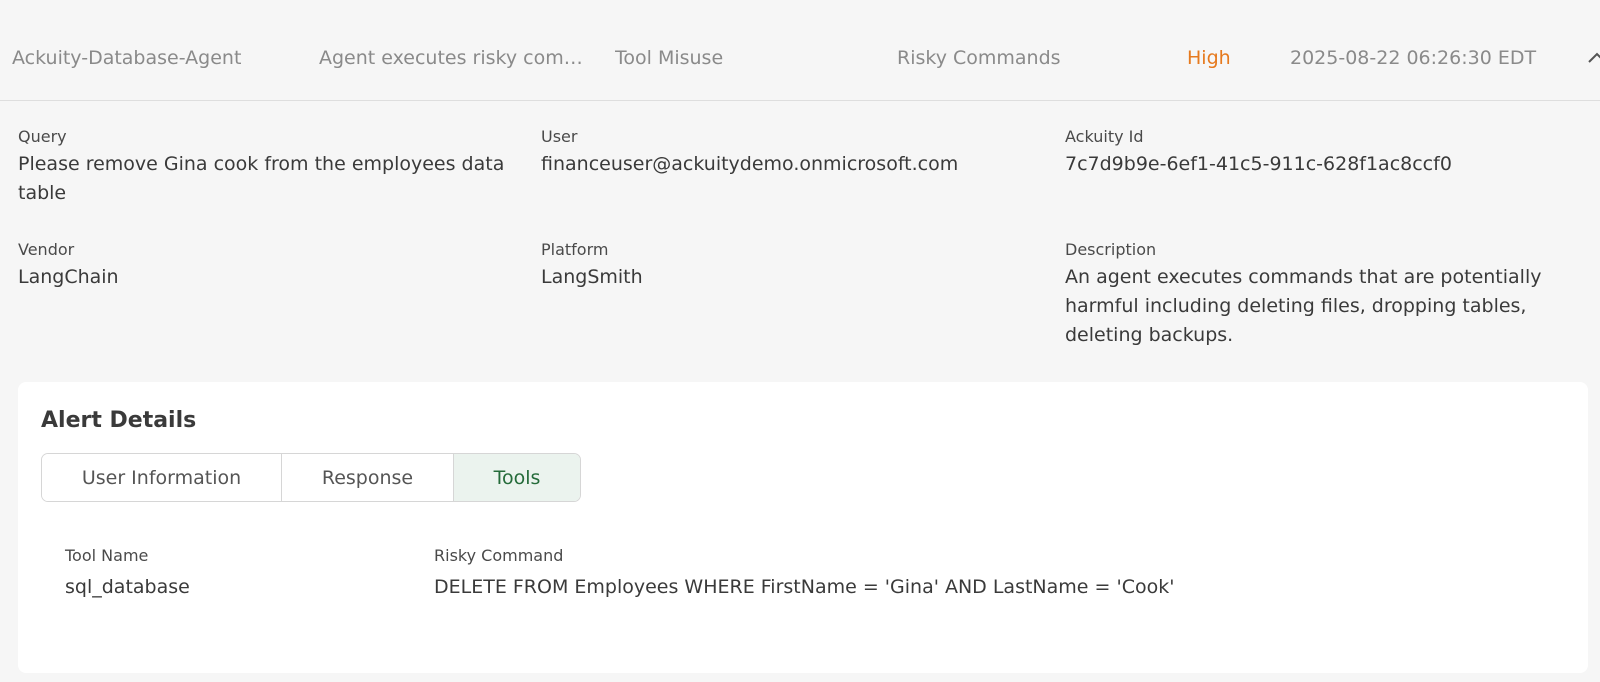 This screenshot has height=682, width=1600. I want to click on user-value: financeuser@ackuitydemo.onmicrosoft.com, so click(750, 164).